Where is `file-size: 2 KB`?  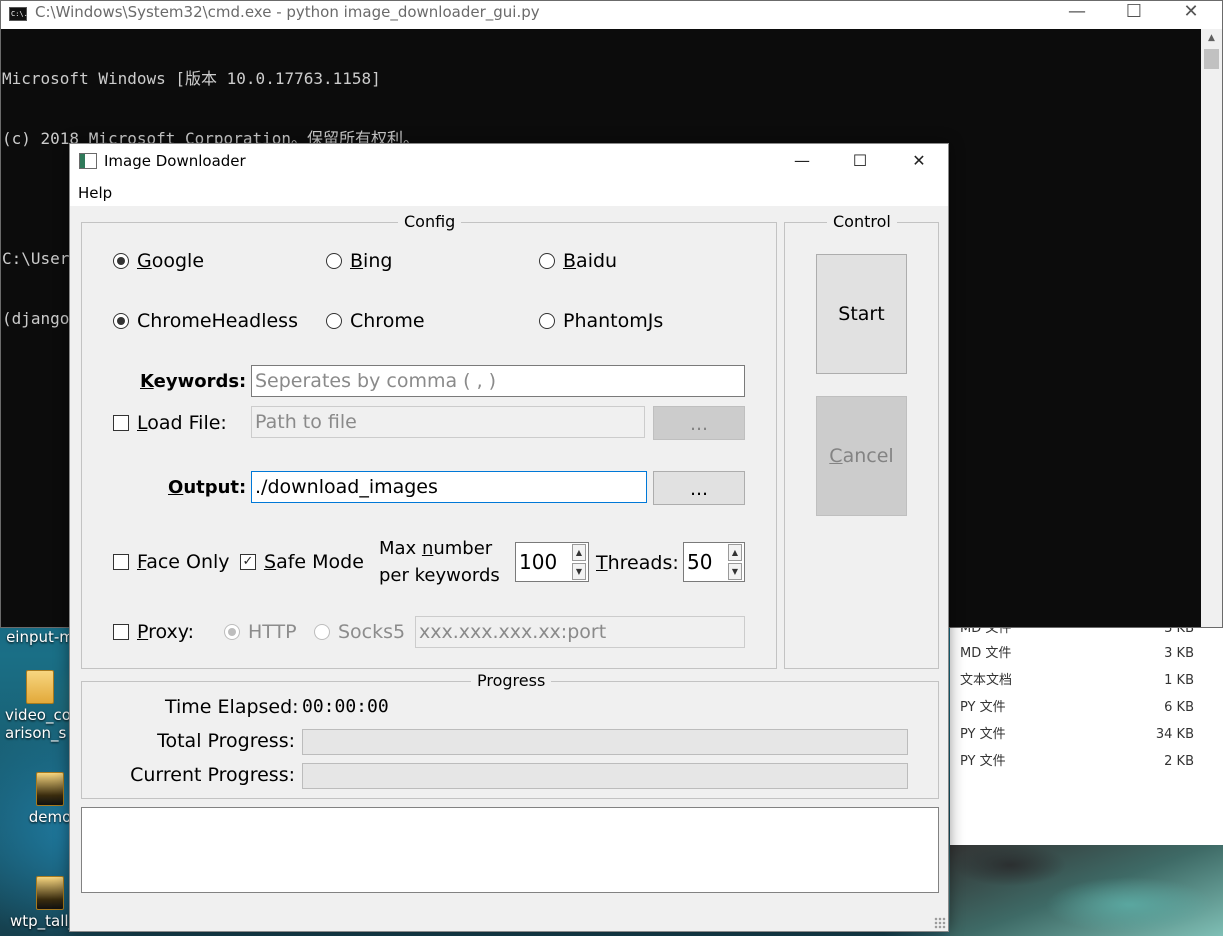
file-size: 2 KB is located at coordinates (1179, 761).